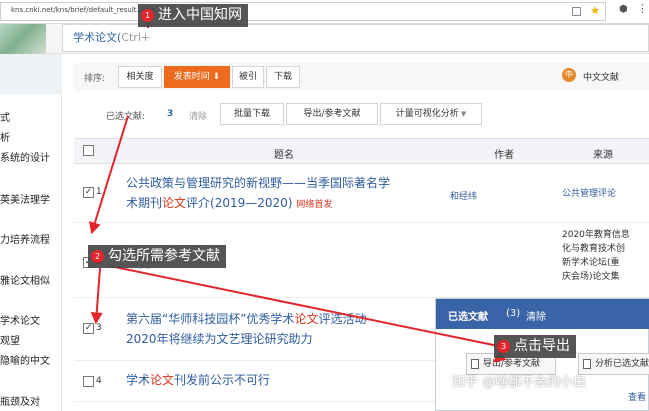 The height and width of the screenshot is (411, 649). What do you see at coordinates (332, 114) in the screenshot?
I see `export-reference-button: 导出/参考文献` at bounding box center [332, 114].